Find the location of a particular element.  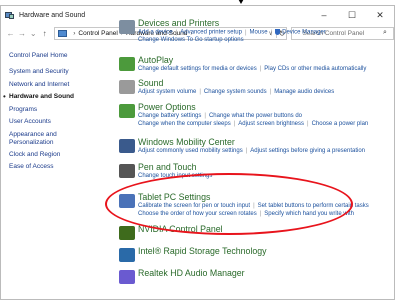

speaker-icon is located at coordinates (127, 87).